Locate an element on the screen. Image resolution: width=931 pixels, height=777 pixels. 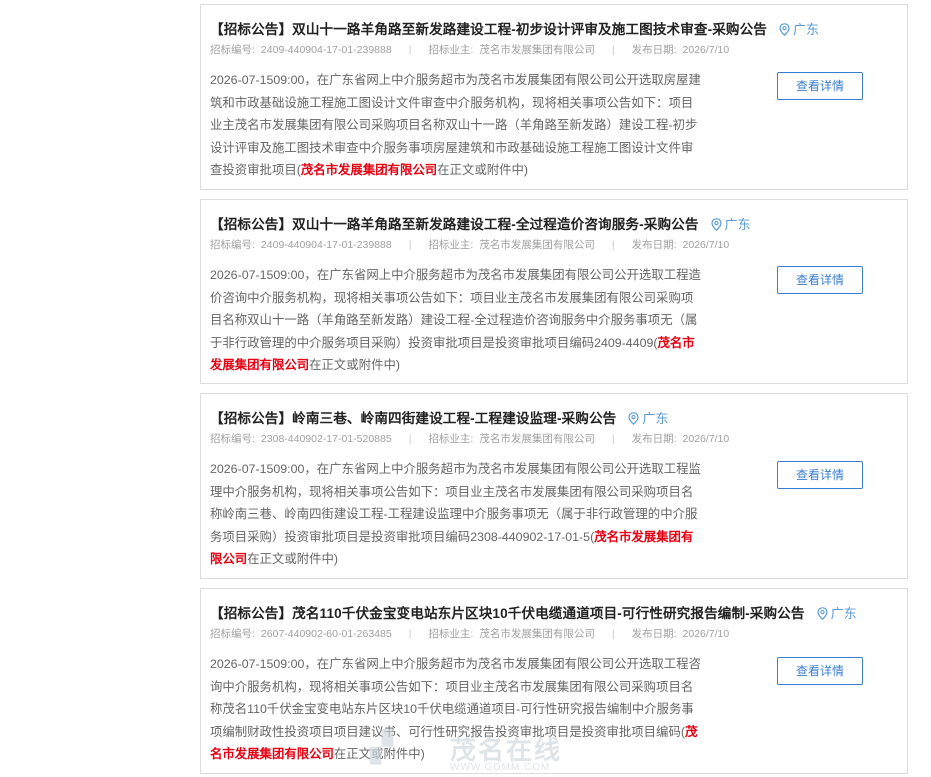
tender-no-value: 2607-440902-60-01-263485 is located at coordinates (326, 634).